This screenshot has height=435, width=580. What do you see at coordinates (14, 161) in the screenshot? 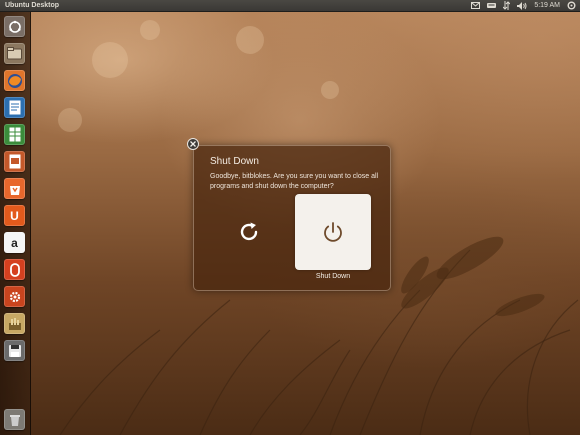
I see `libreoffice-impress-icon` at bounding box center [14, 161].